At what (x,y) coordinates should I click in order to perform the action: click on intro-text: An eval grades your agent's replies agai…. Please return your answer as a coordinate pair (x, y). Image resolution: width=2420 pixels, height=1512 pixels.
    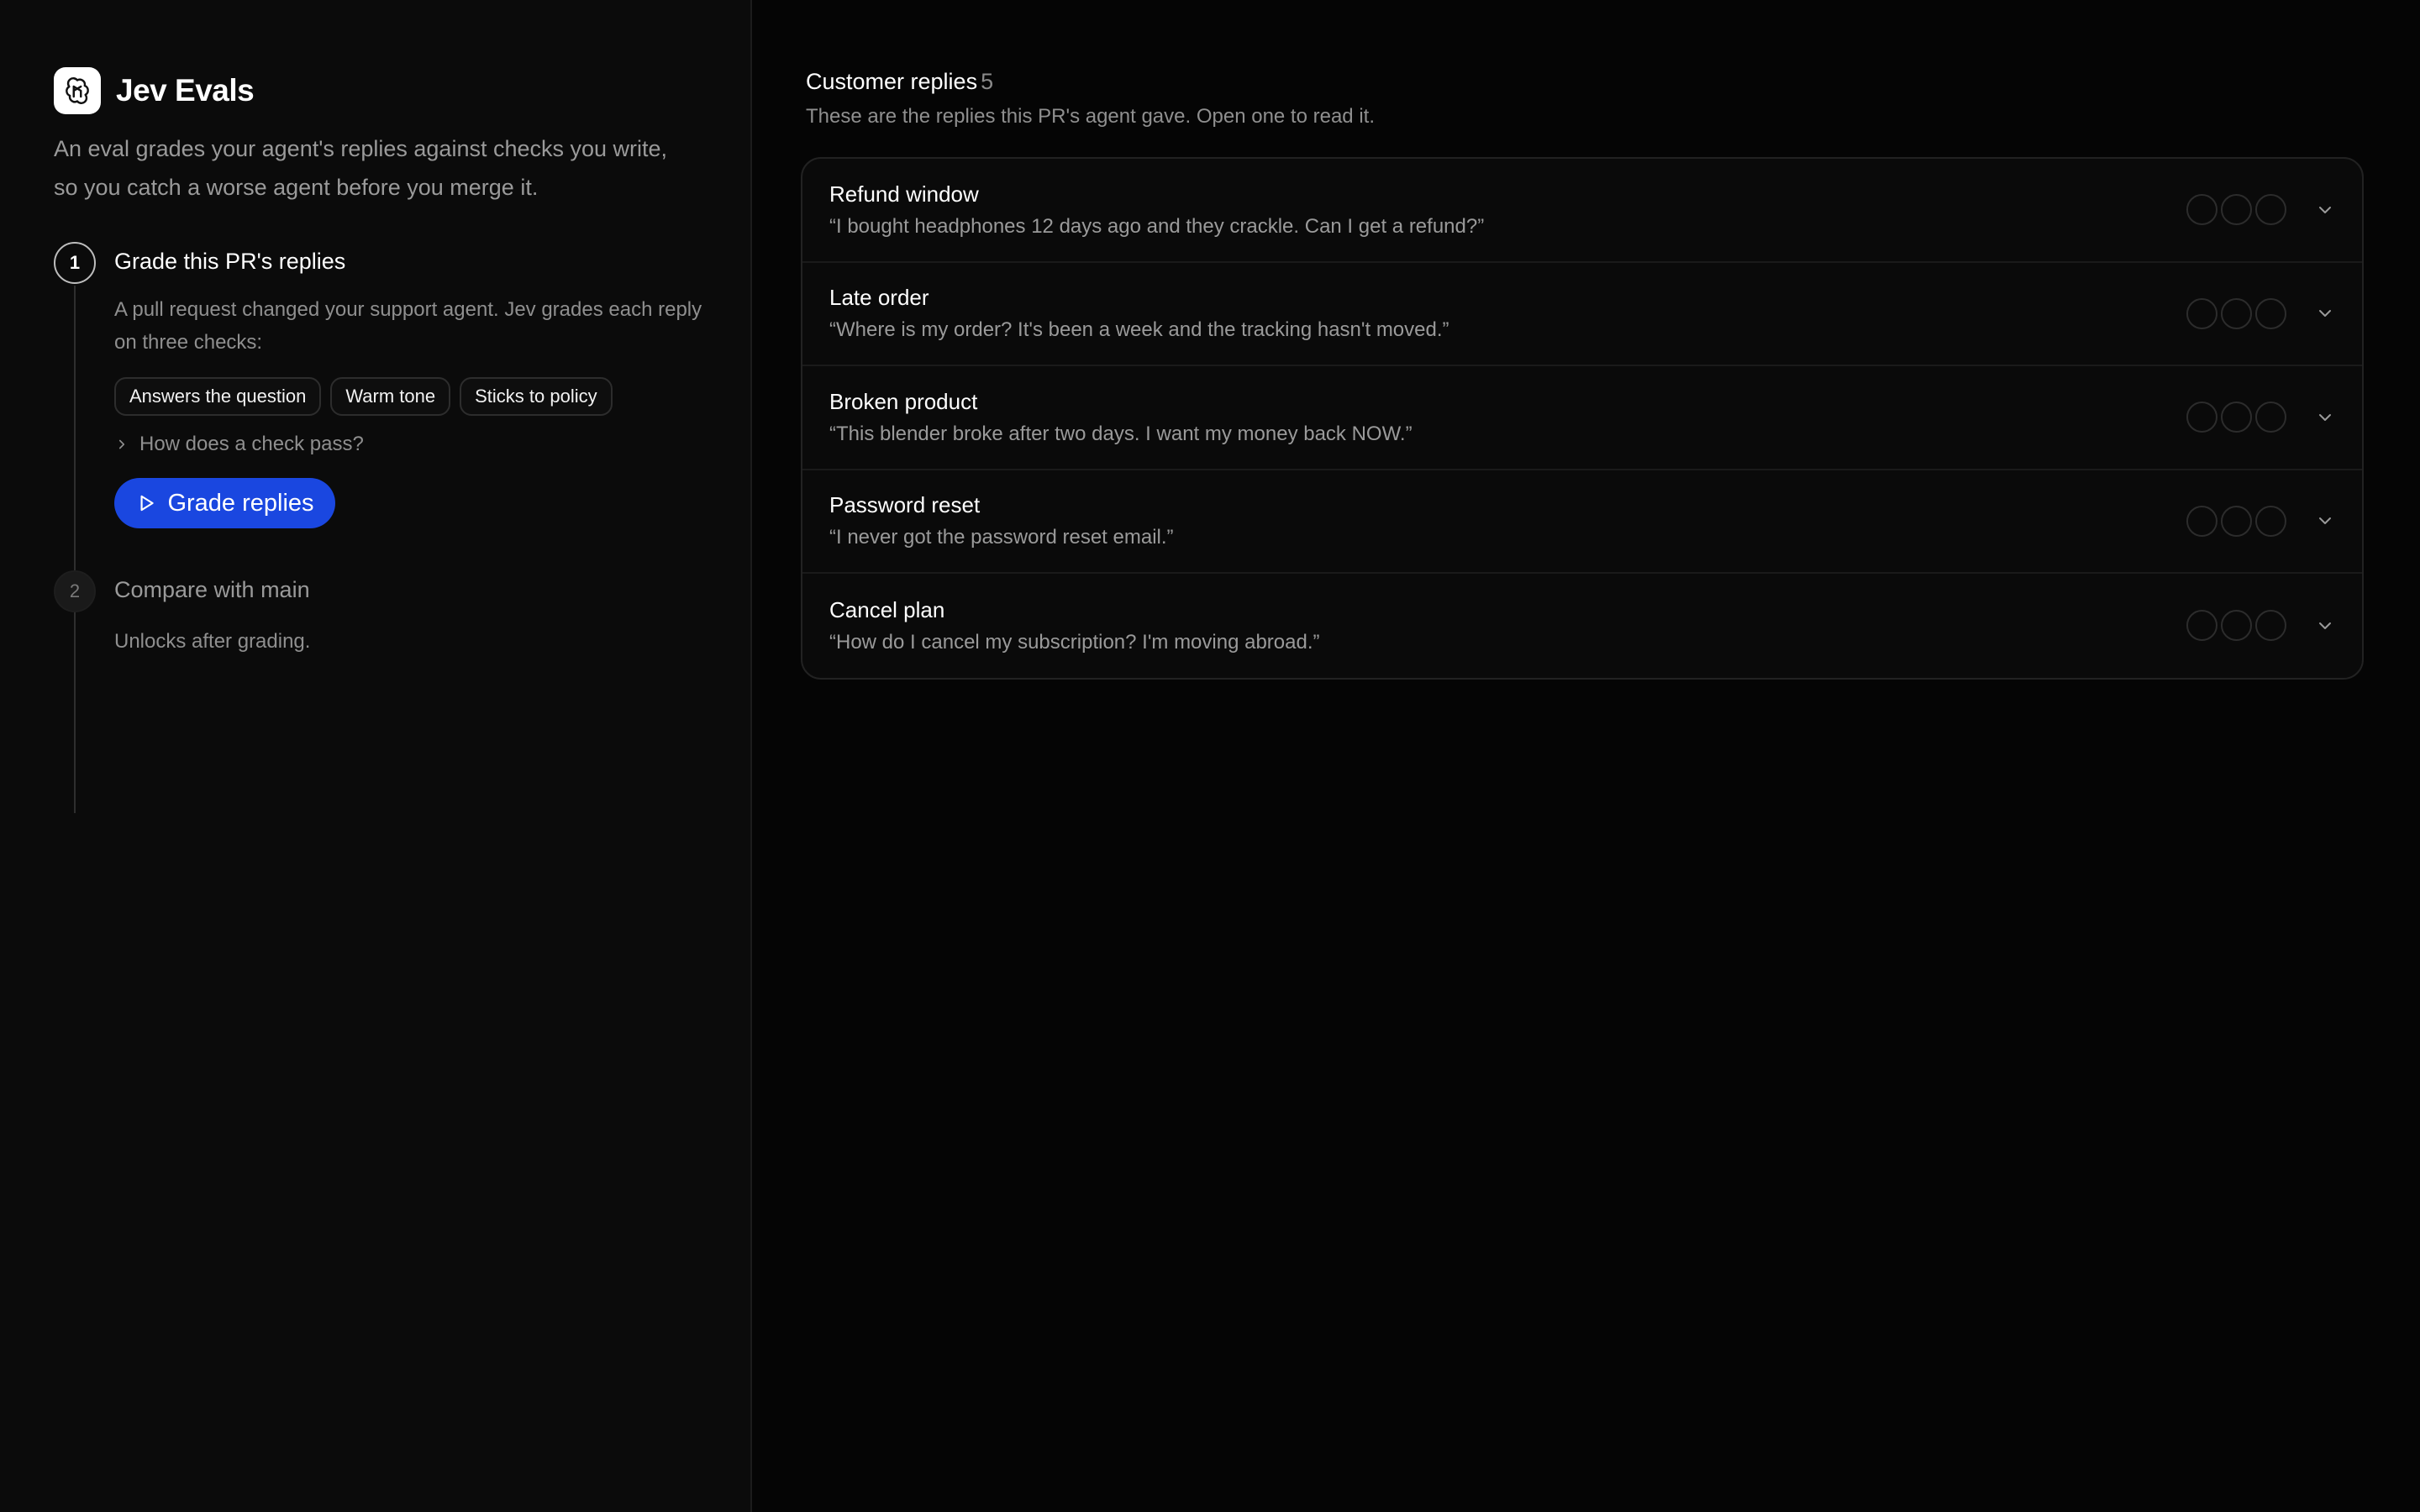
    Looking at the image, I should click on (361, 168).